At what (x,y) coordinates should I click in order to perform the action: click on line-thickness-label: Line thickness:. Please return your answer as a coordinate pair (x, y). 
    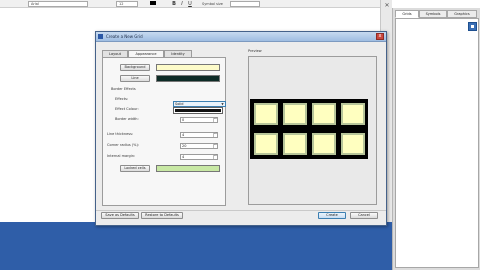
    Looking at the image, I should click on (120, 134).